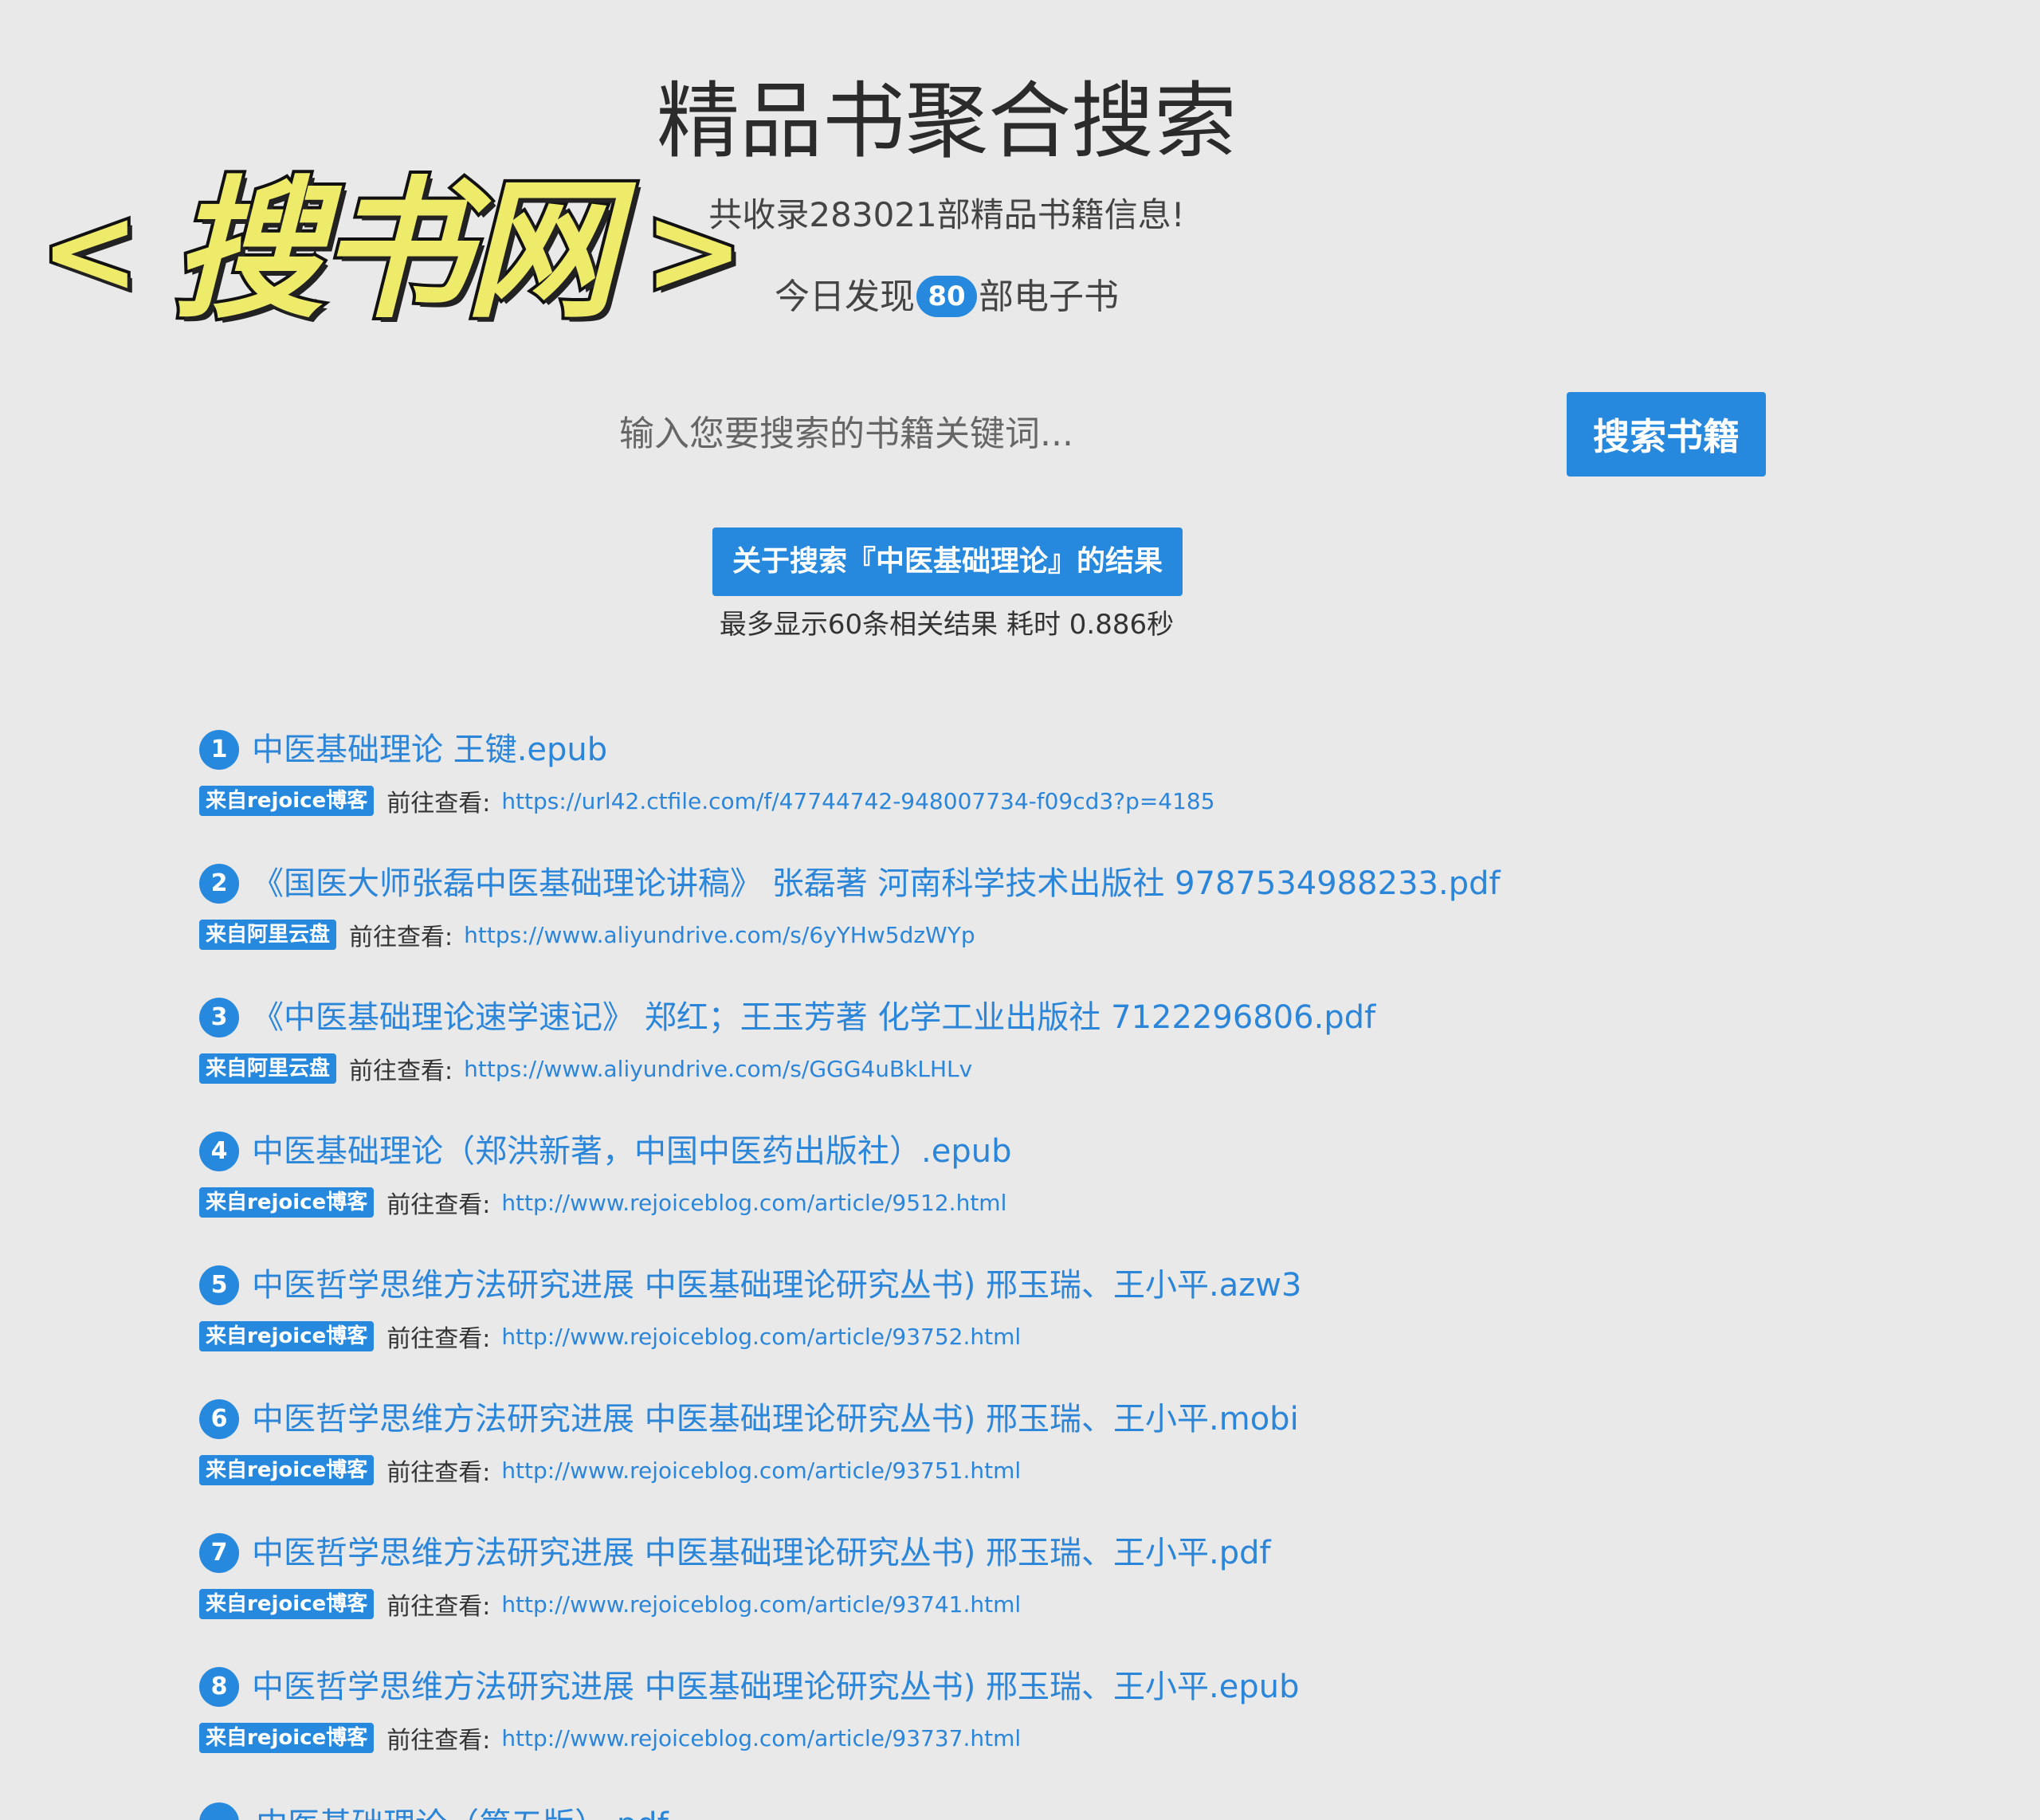 The image size is (2040, 1820). I want to click on result-title-link: 中医哲学思维方法研究进展 中医基础理论研究丛书) 邢玉瑞、王小平.epub, so click(776, 1687).